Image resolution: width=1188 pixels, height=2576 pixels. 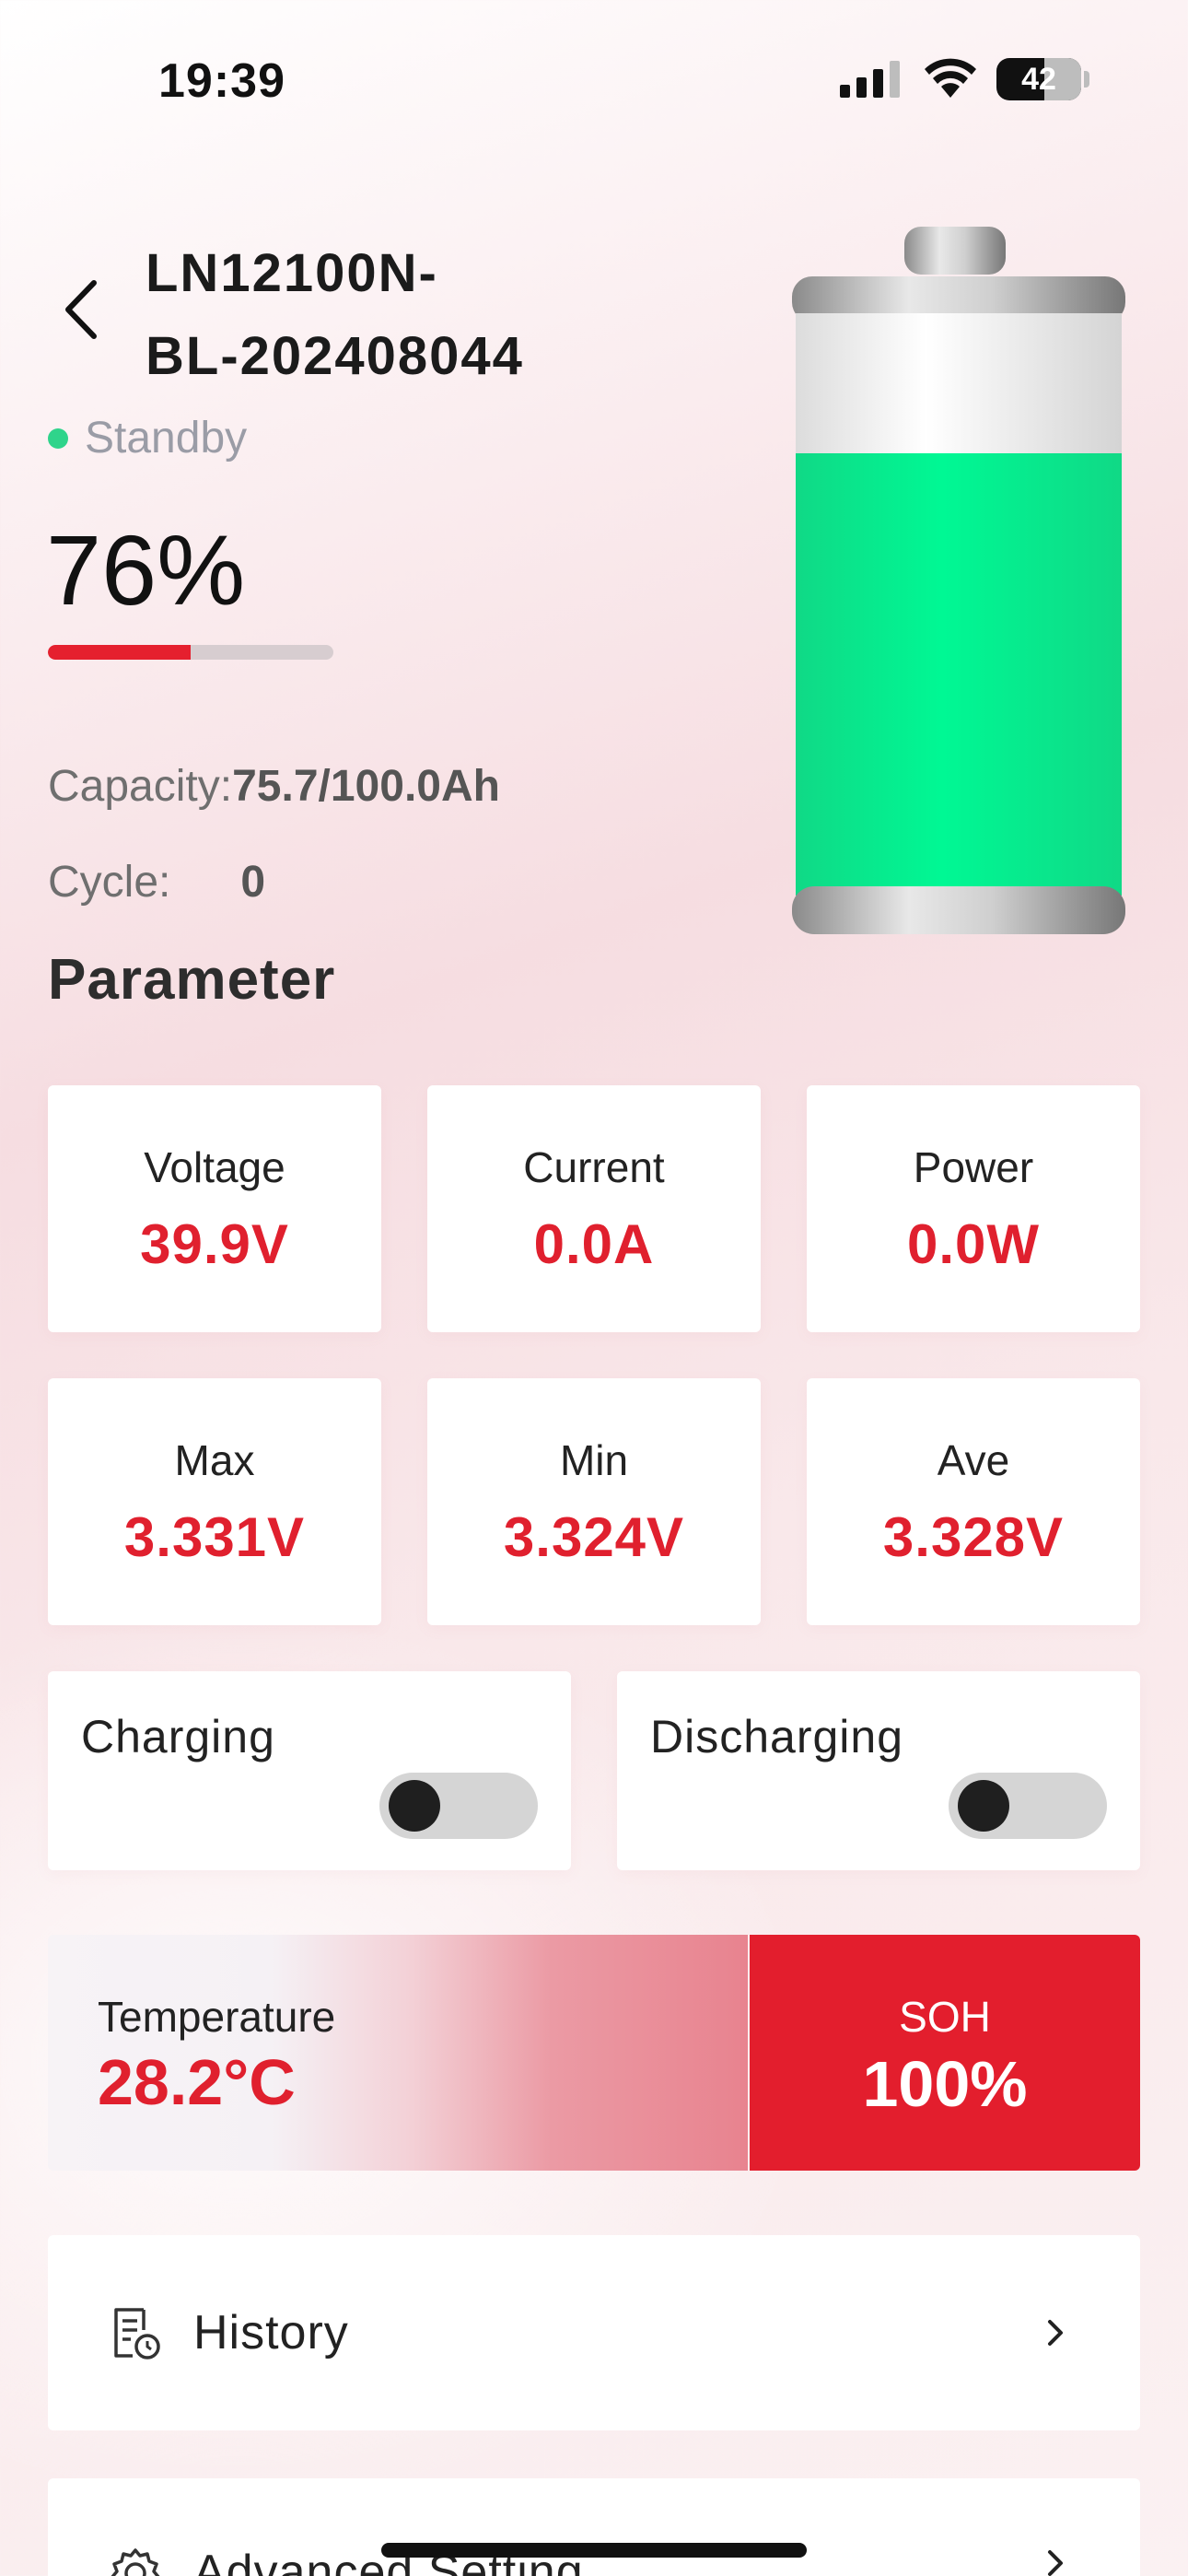 I want to click on advanced-setting-menu-item: Advanced Setting, so click(x=594, y=2527).